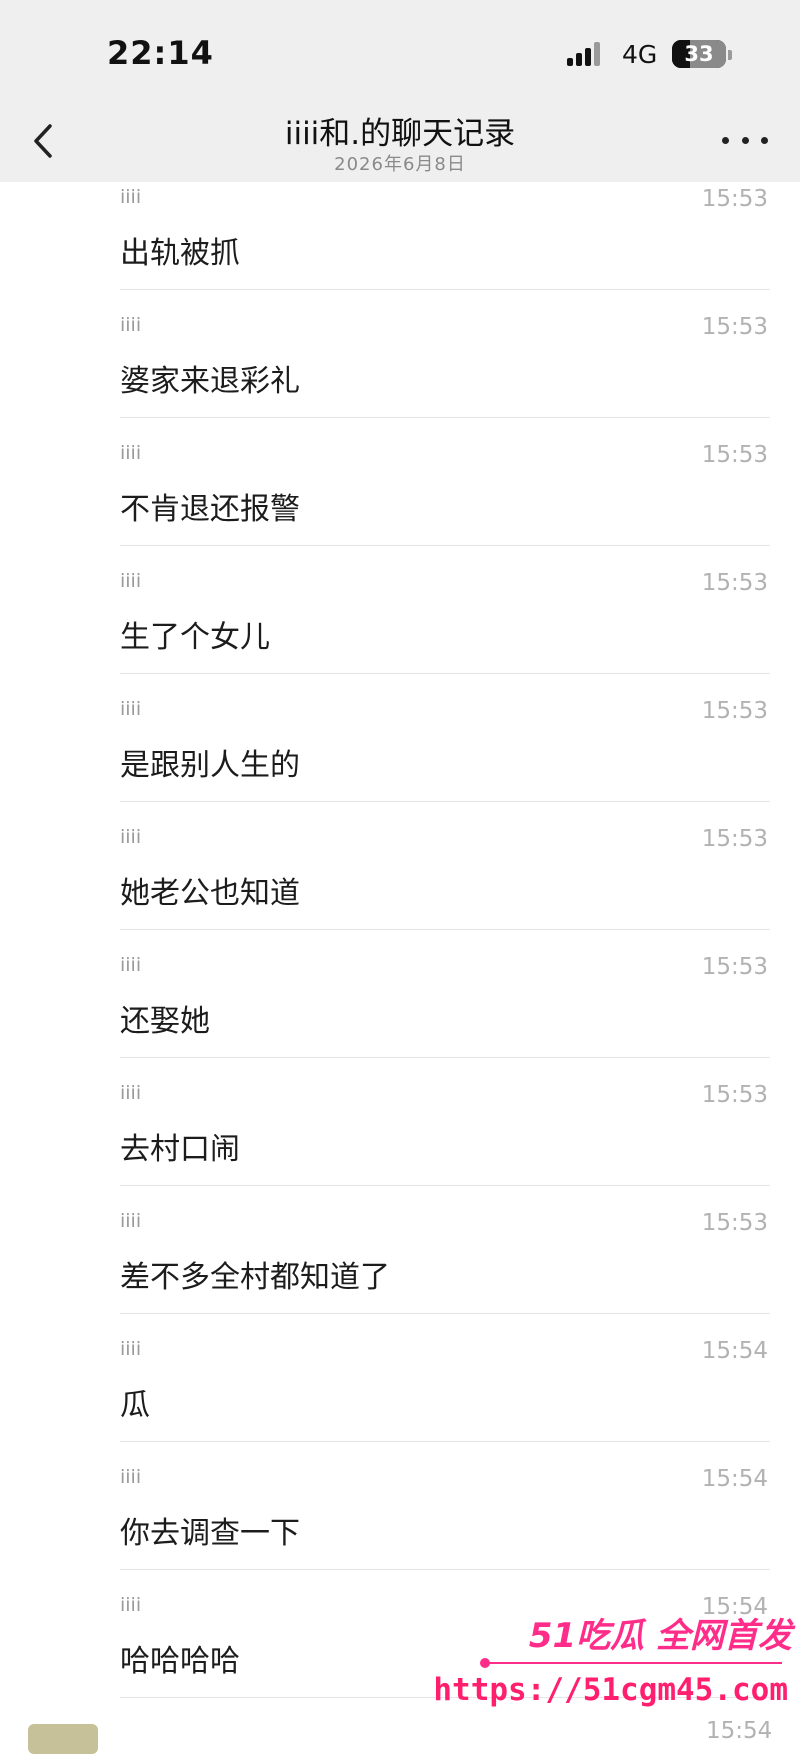  I want to click on page-date: 2026年6月8日, so click(400, 164).